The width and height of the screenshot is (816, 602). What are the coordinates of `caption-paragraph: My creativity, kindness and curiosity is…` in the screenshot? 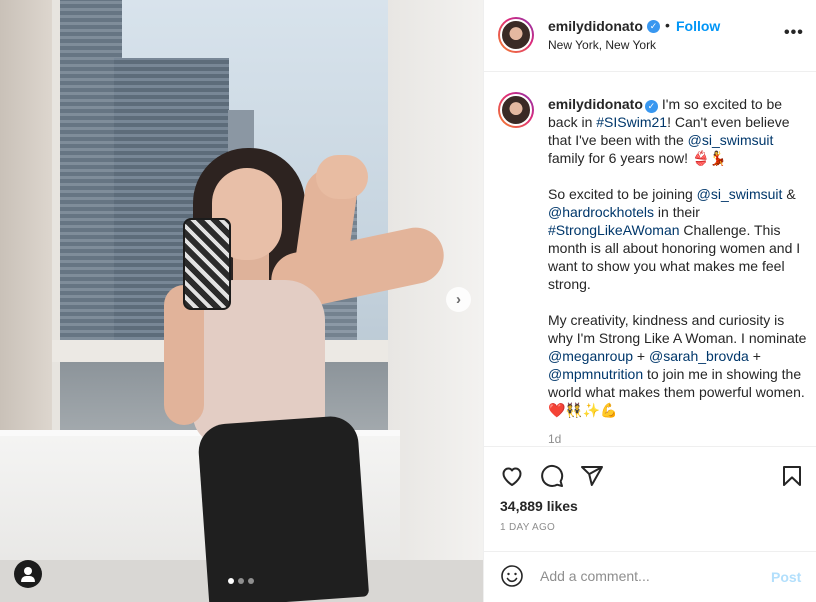 It's located at (677, 365).